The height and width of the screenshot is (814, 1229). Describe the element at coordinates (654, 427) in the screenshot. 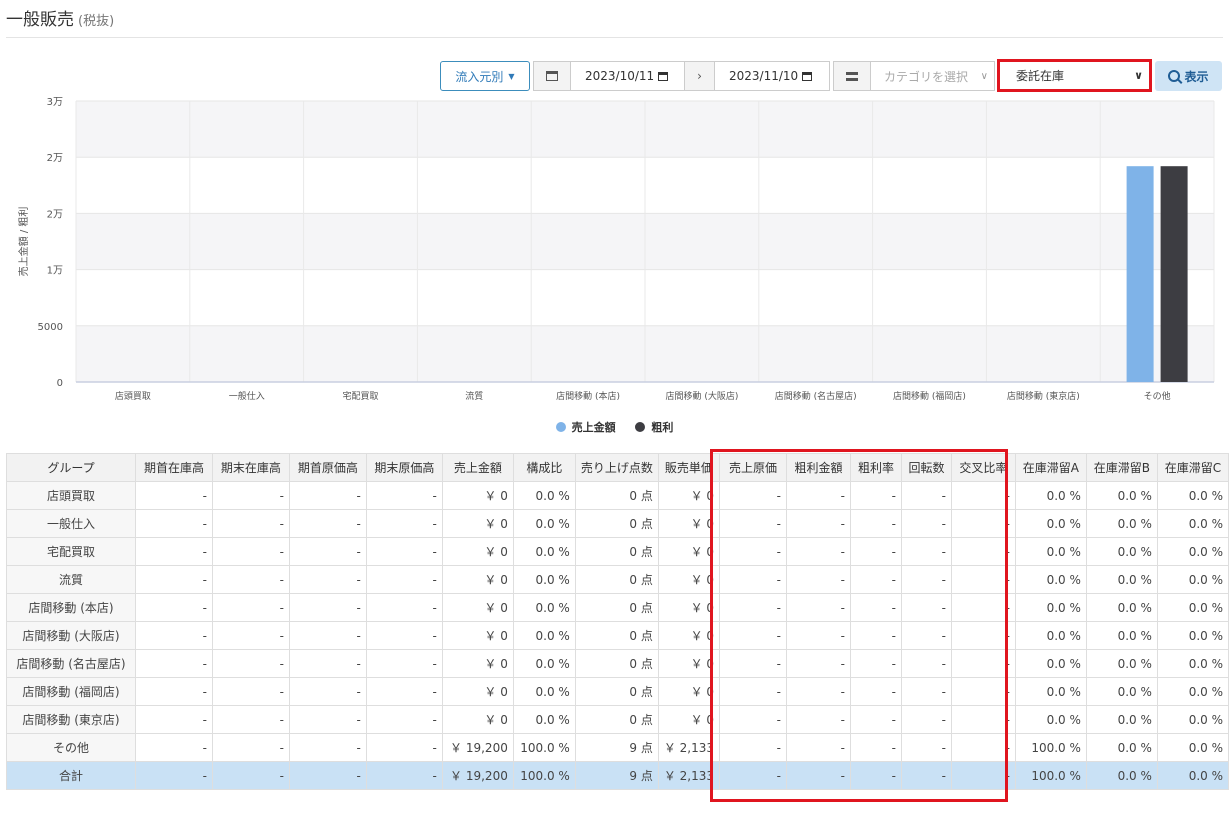

I see `legend-item-profit: 粗利` at that location.